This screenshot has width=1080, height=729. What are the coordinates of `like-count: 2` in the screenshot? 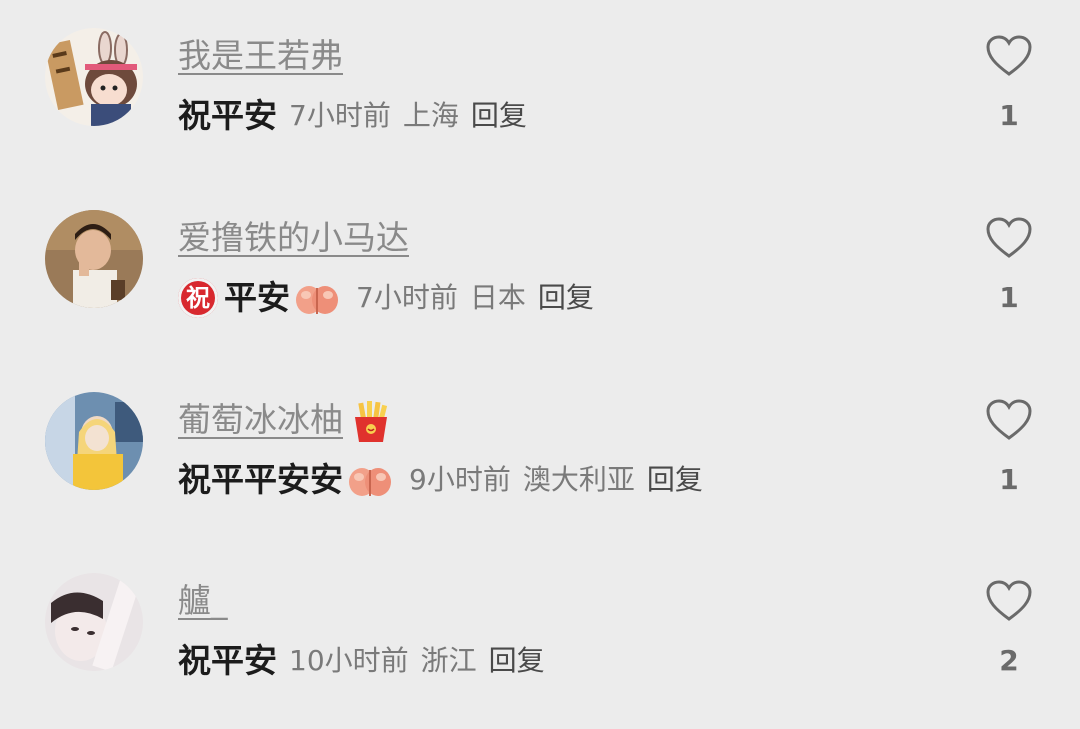 It's located at (1009, 660).